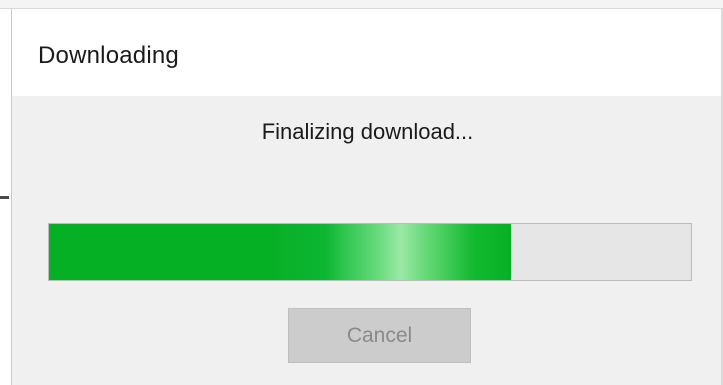 This screenshot has height=385, width=723. I want to click on background-window-mark, so click(4, 197).